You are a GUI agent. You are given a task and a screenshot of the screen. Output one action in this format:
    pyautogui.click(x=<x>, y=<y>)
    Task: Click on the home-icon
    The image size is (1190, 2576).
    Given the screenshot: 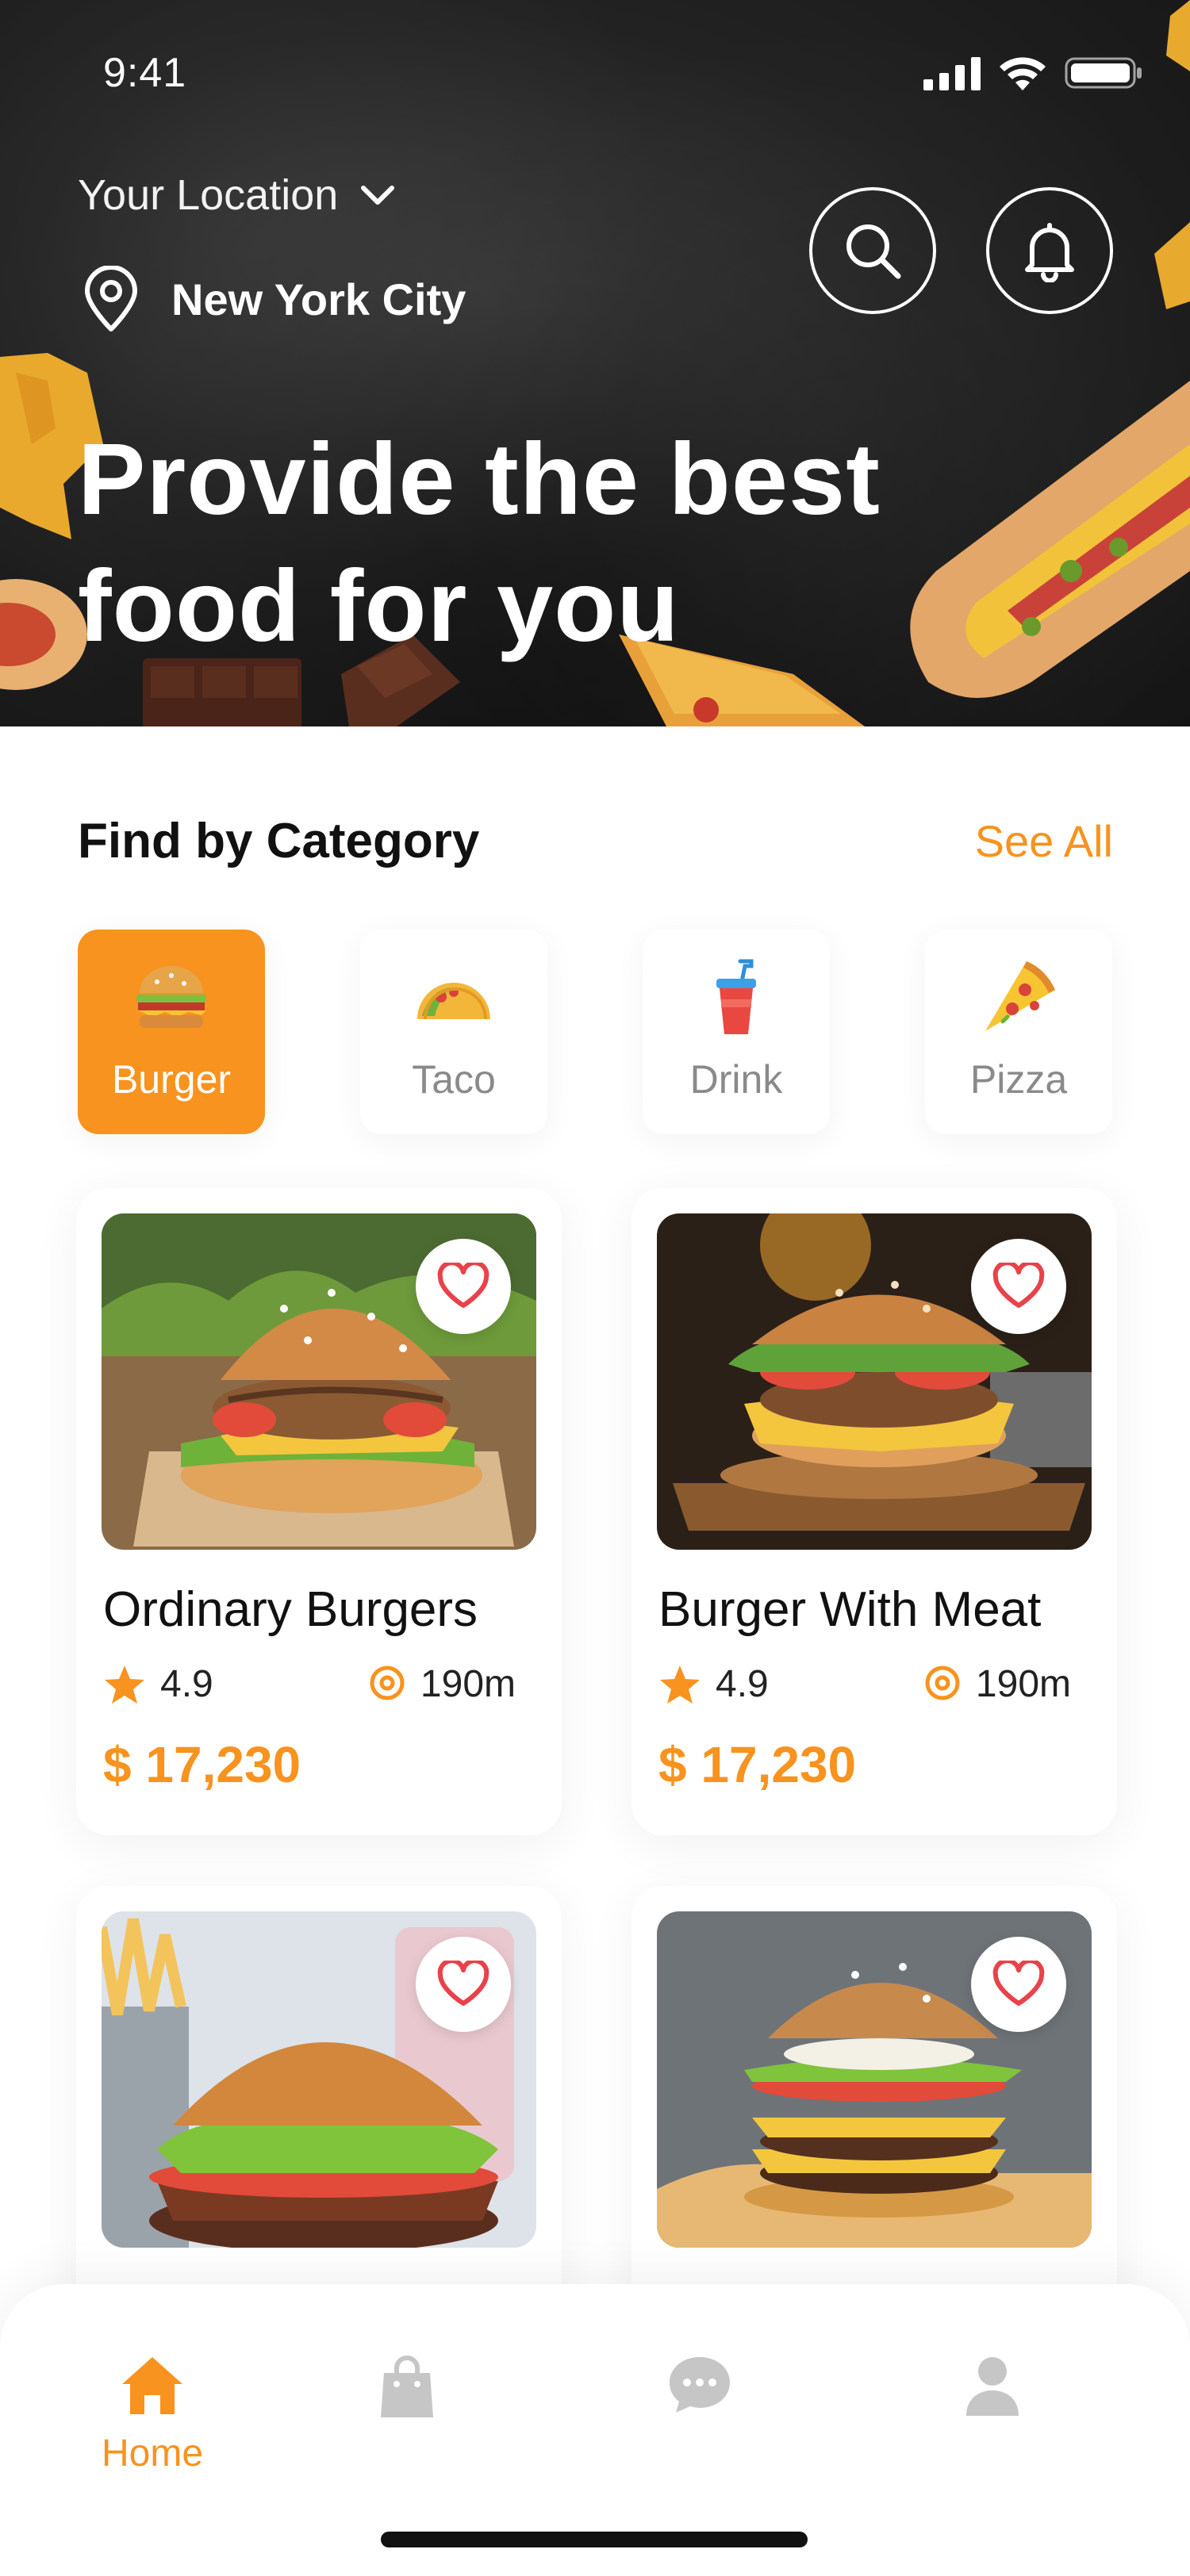 What is the action you would take?
    pyautogui.click(x=152, y=2385)
    